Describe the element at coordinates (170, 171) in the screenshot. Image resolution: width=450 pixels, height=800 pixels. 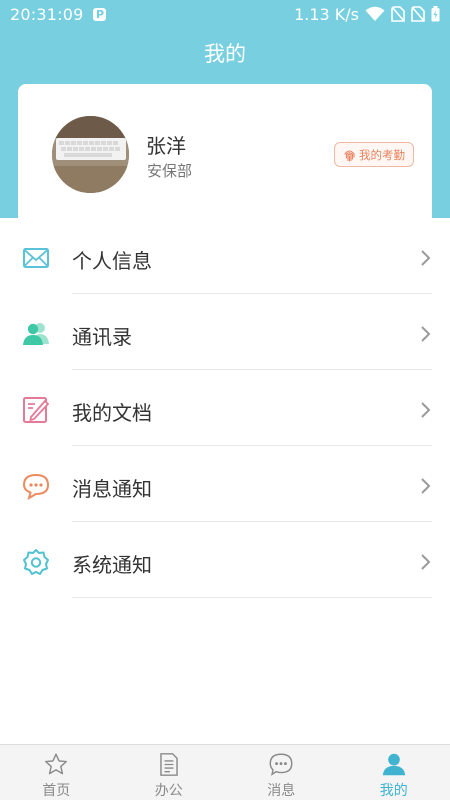
I see `user-department: 安保部` at that location.